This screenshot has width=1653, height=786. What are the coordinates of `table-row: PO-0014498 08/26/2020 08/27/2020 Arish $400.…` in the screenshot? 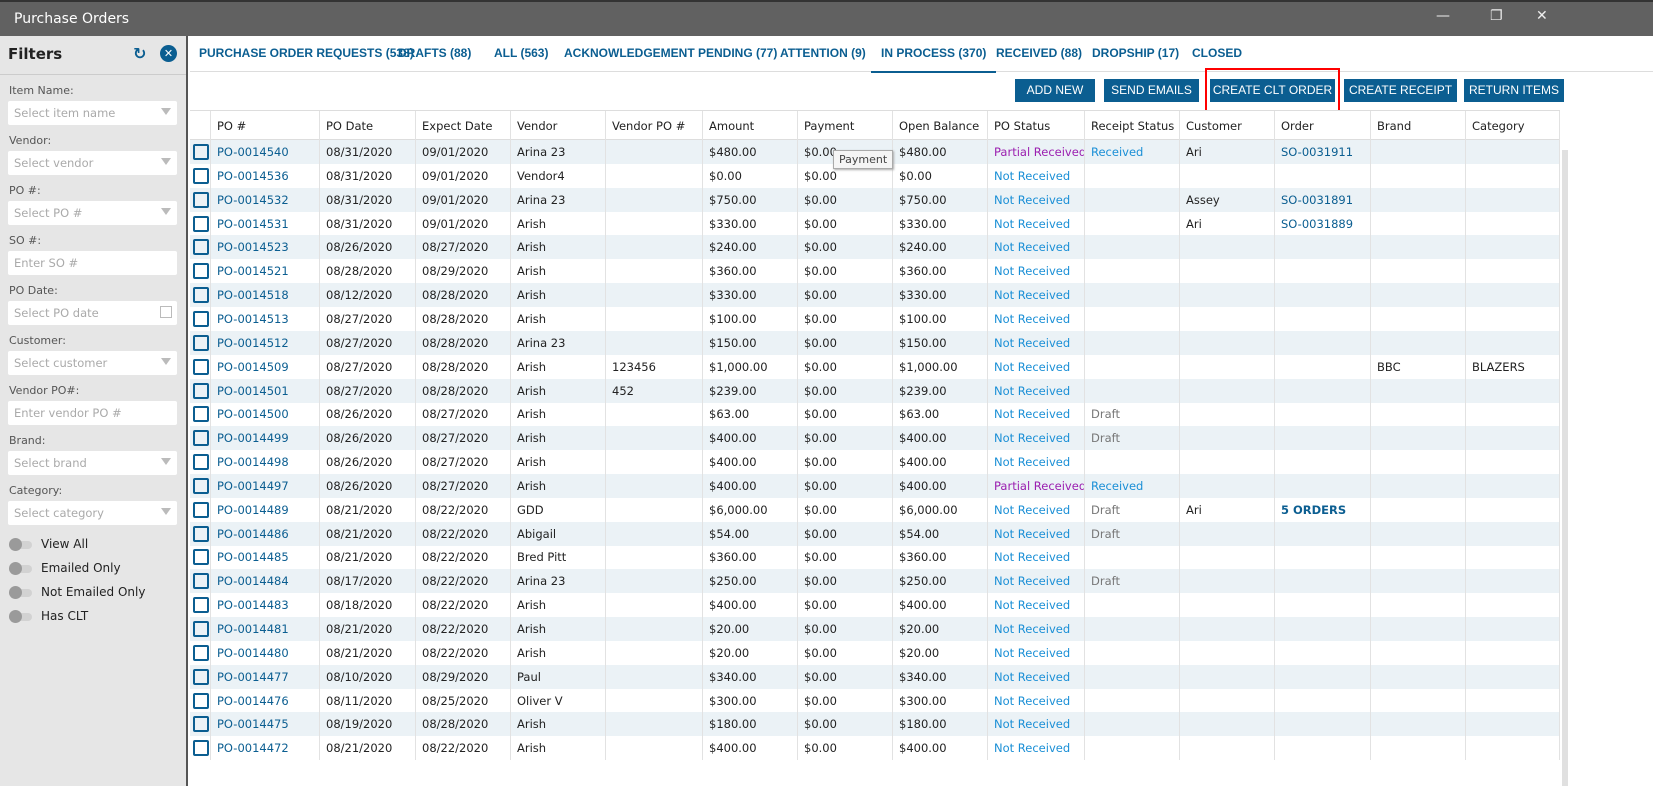 It's located at (875, 462).